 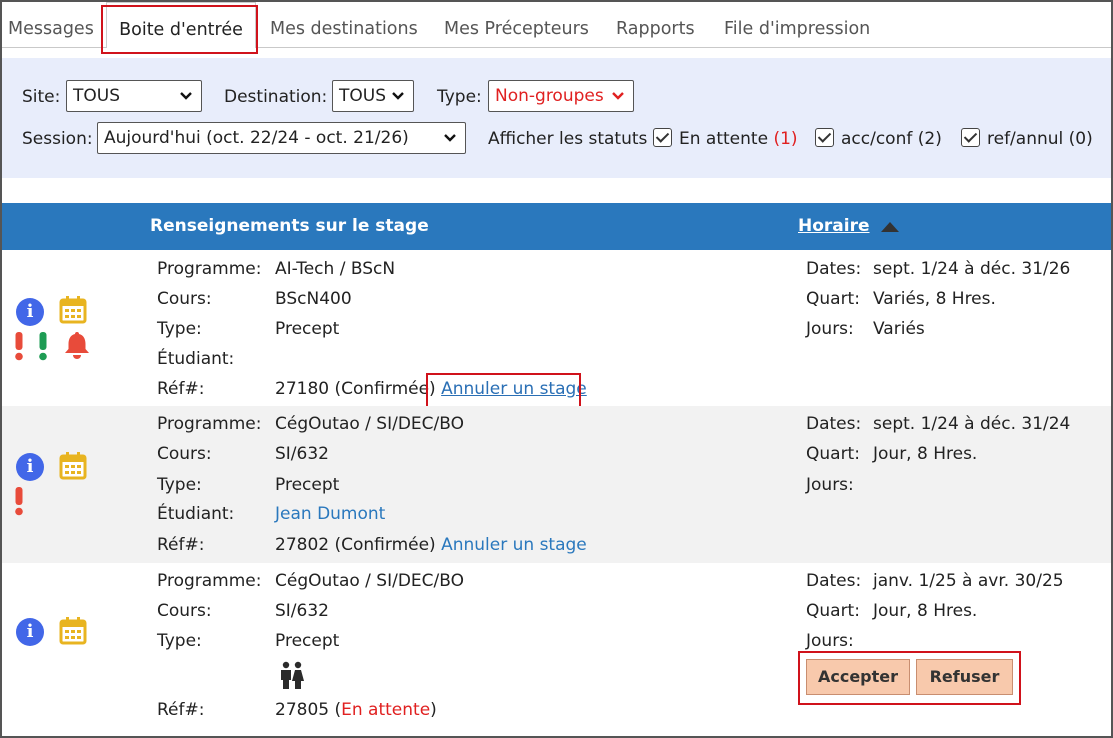 I want to click on status-acc-conf-count: (2), so click(x=929, y=139).